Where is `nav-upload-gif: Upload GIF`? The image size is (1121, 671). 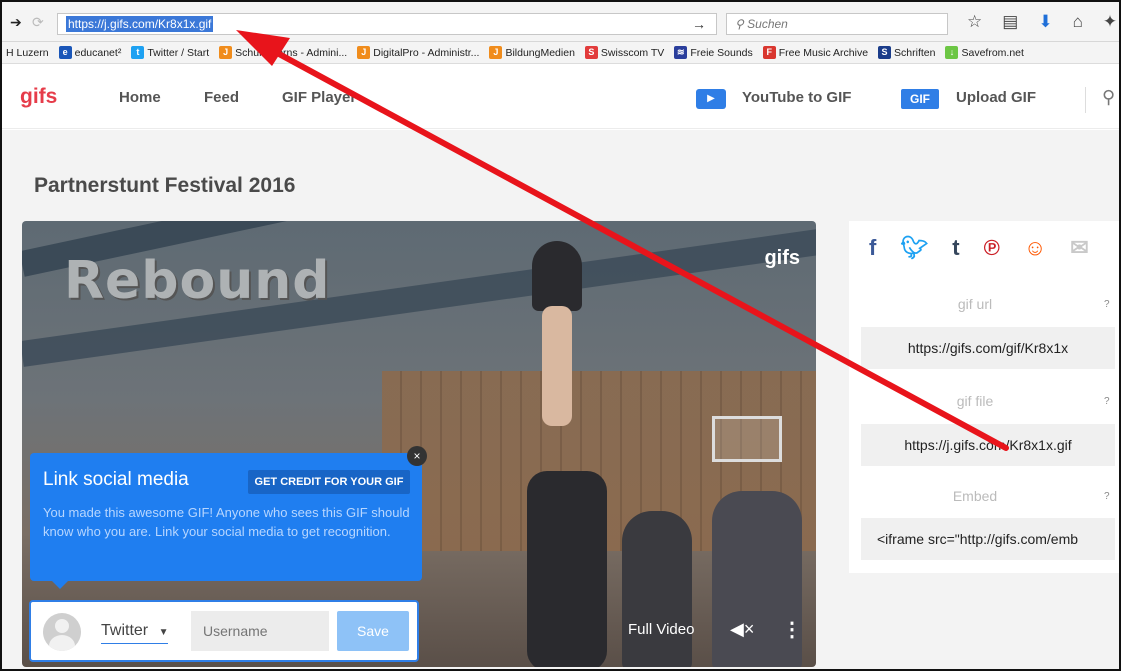
nav-upload-gif: Upload GIF is located at coordinates (996, 97).